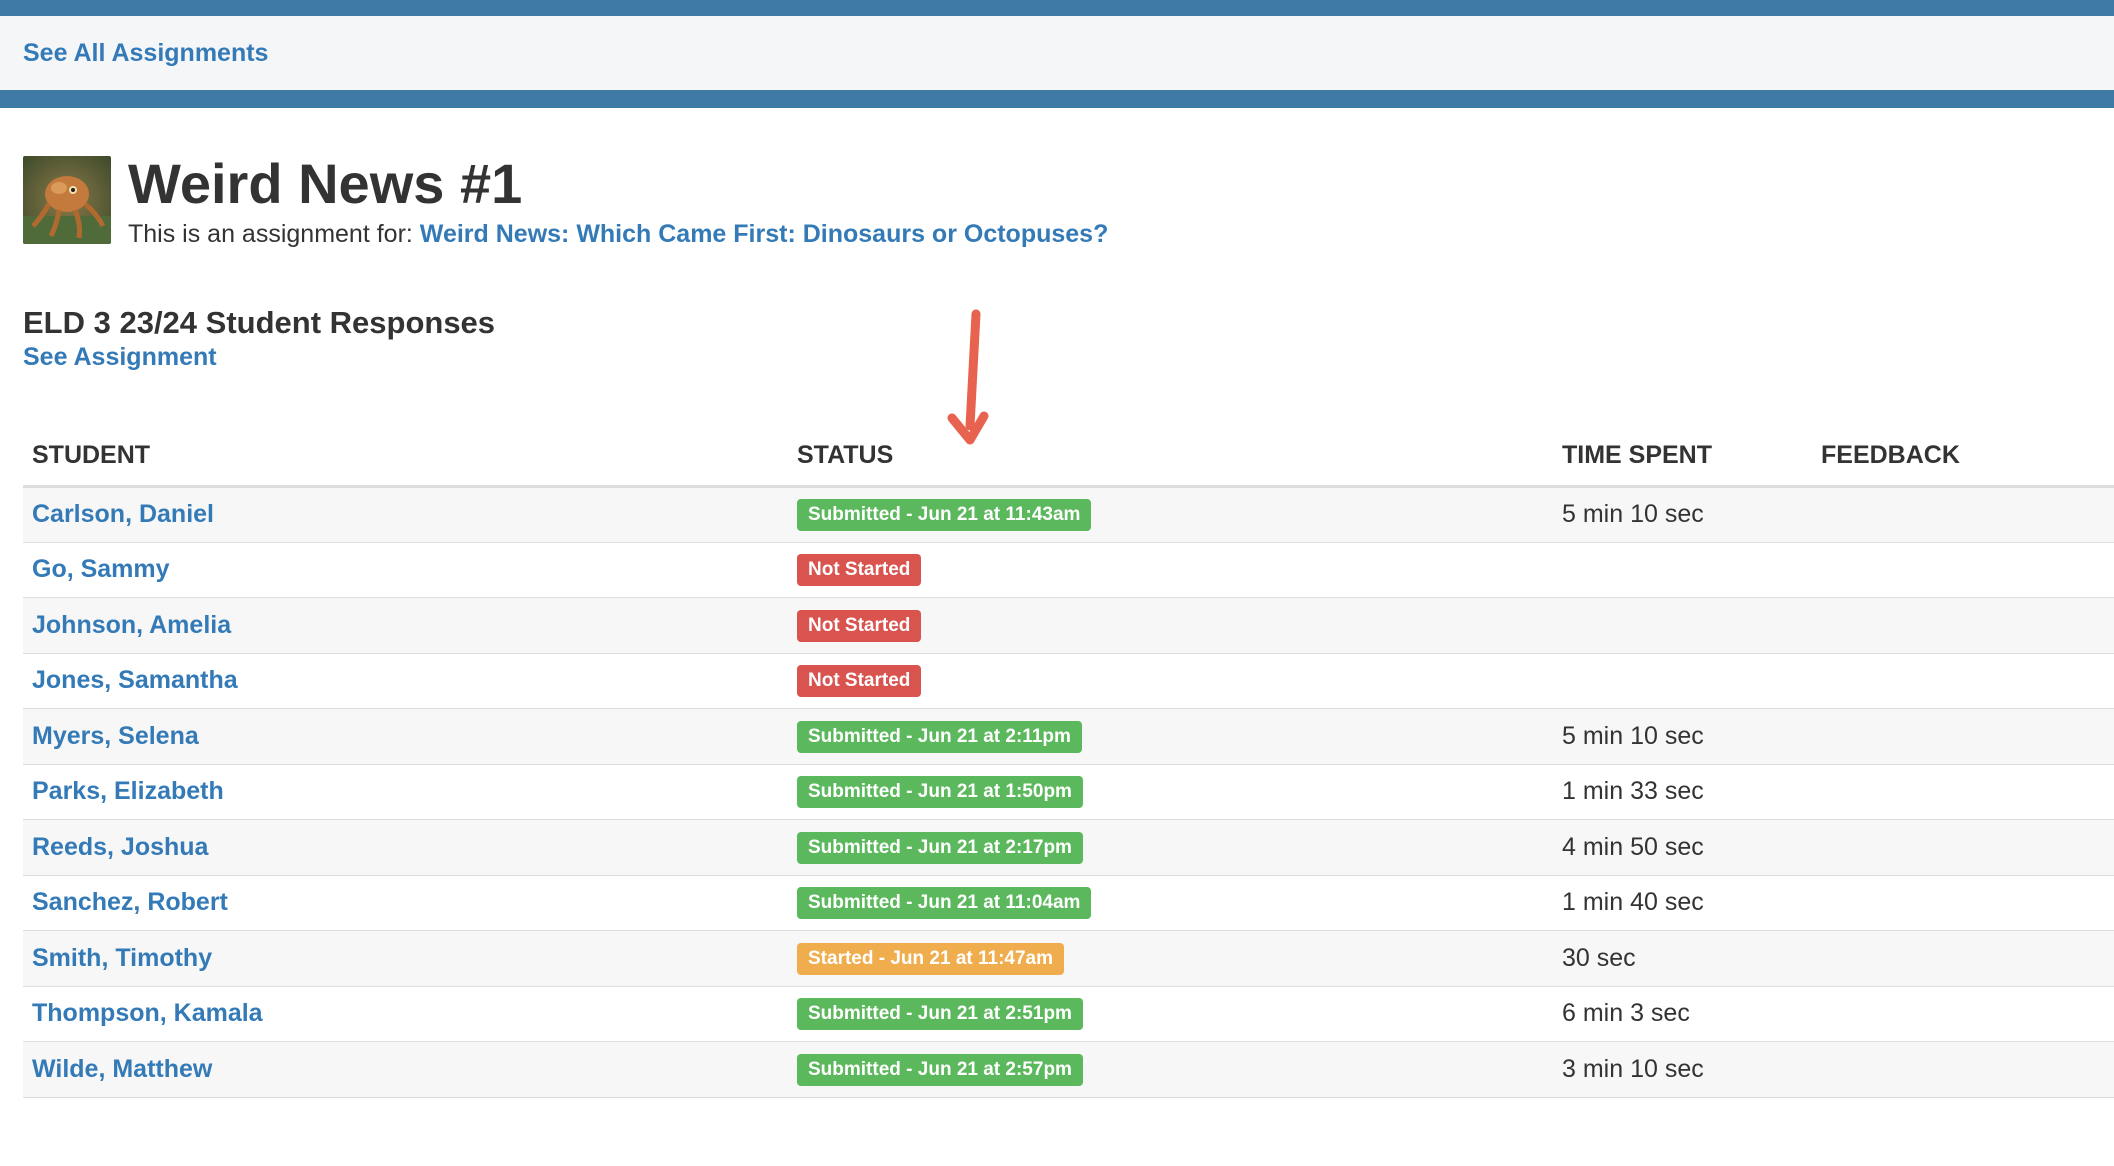 Image resolution: width=2114 pixels, height=1166 pixels. I want to click on student-cell: Wilde, Matthew, so click(405, 1070).